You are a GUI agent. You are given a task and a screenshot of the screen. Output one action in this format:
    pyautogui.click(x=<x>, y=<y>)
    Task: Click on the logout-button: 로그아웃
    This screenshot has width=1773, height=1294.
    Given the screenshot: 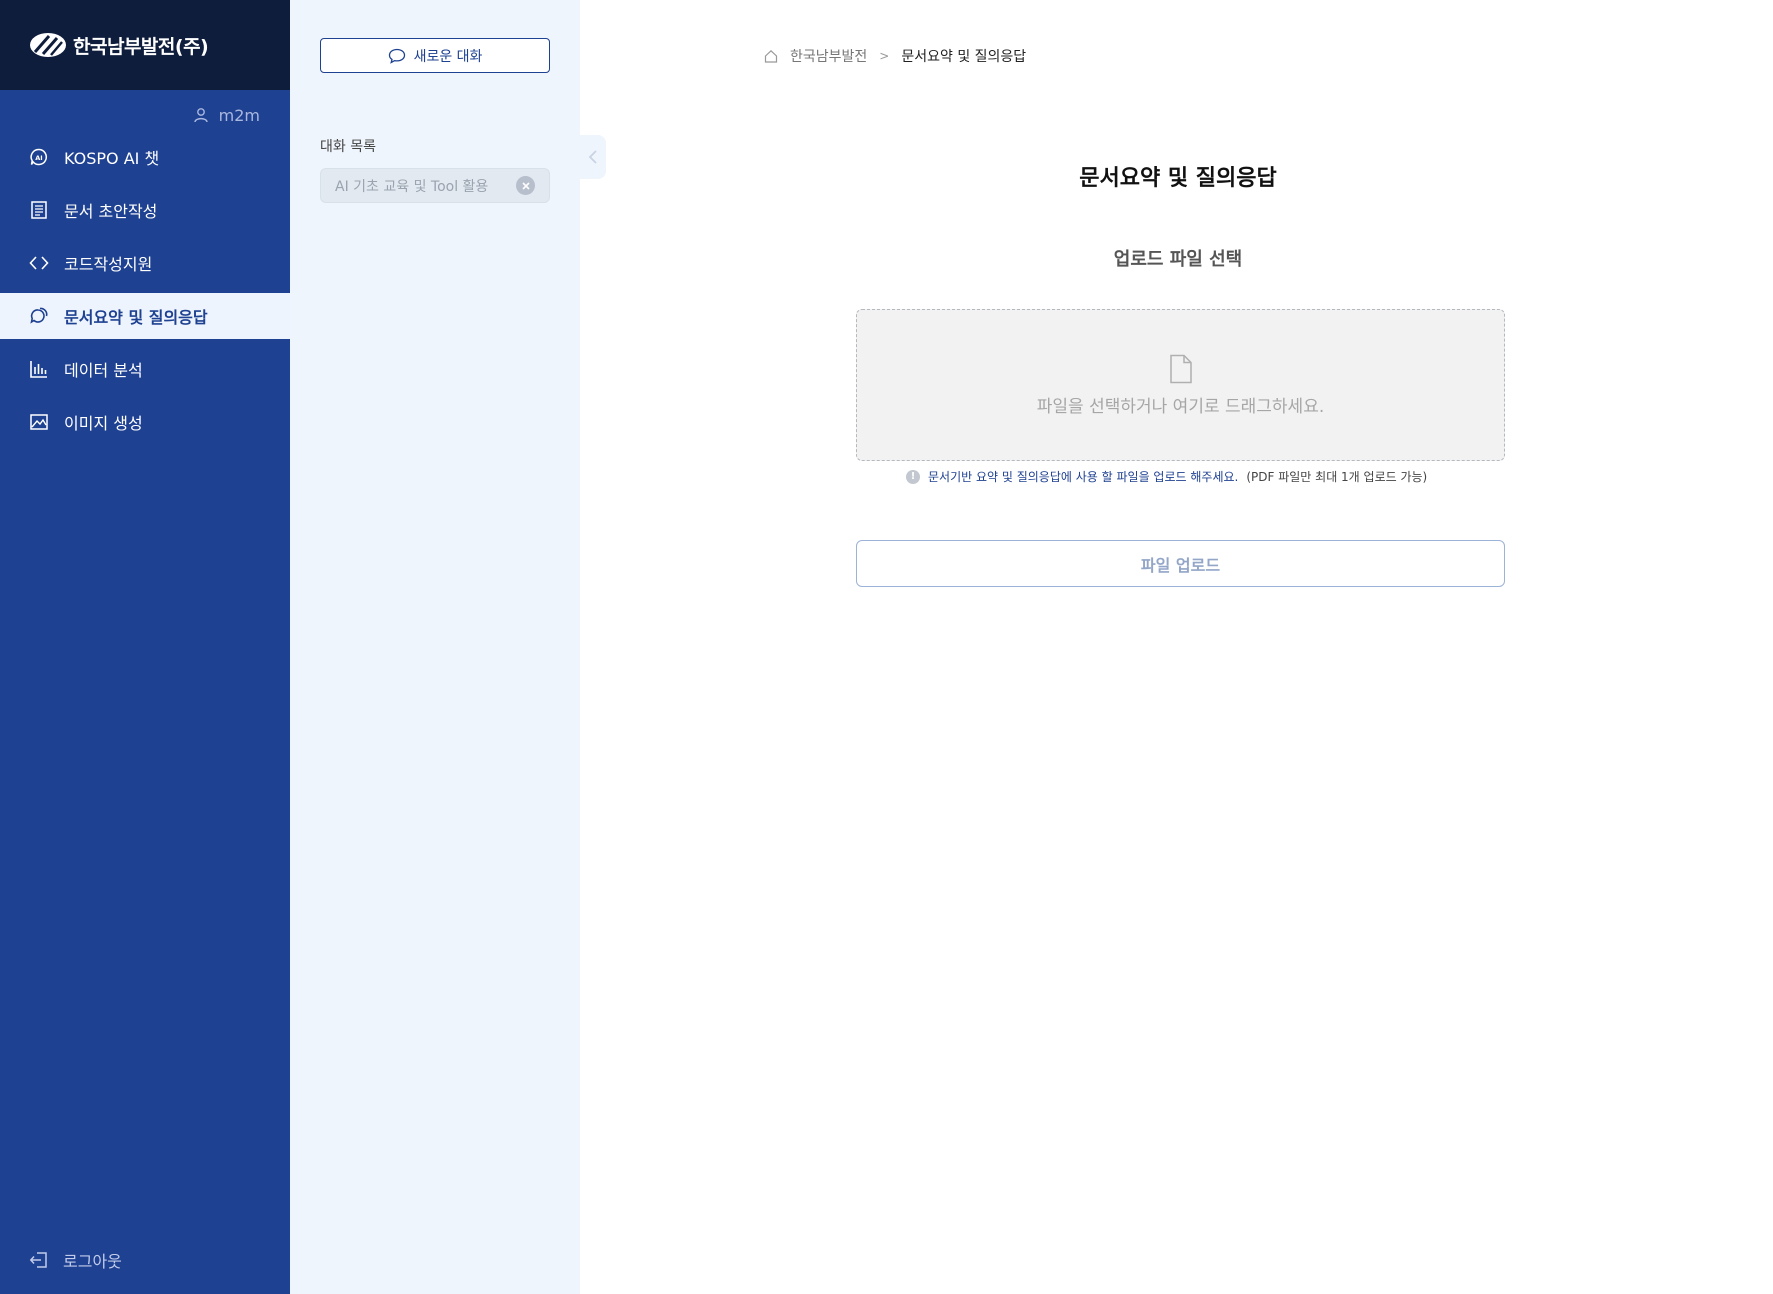 What is the action you would take?
    pyautogui.click(x=75, y=1260)
    